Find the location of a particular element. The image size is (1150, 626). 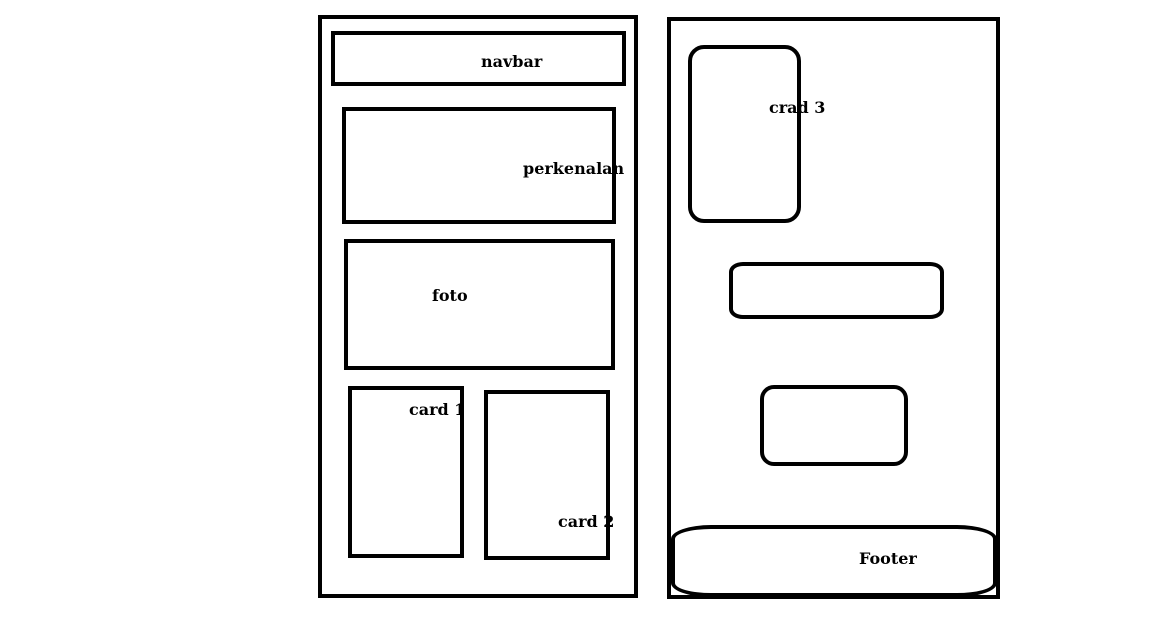

wide-rounded-box is located at coordinates (836, 290).